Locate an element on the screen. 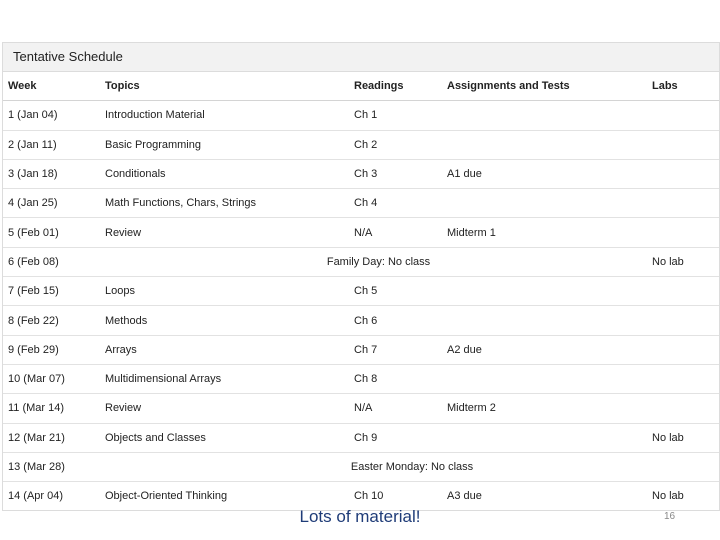 The width and height of the screenshot is (720, 540). table-row: 7 (Feb 15) Loops Ch 5 is located at coordinates (361, 291).